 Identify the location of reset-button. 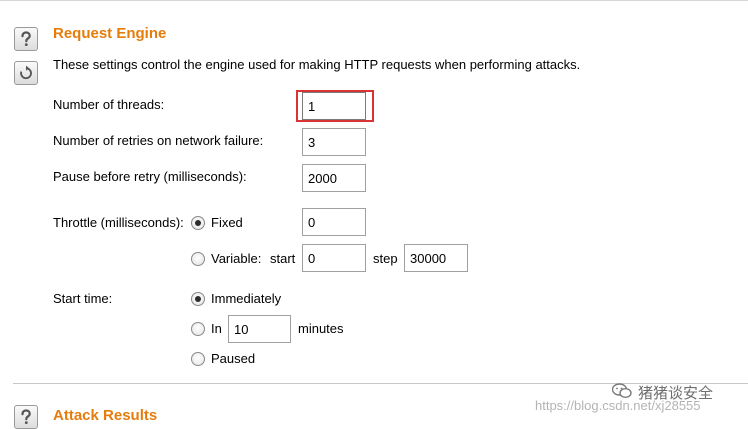
(26, 73).